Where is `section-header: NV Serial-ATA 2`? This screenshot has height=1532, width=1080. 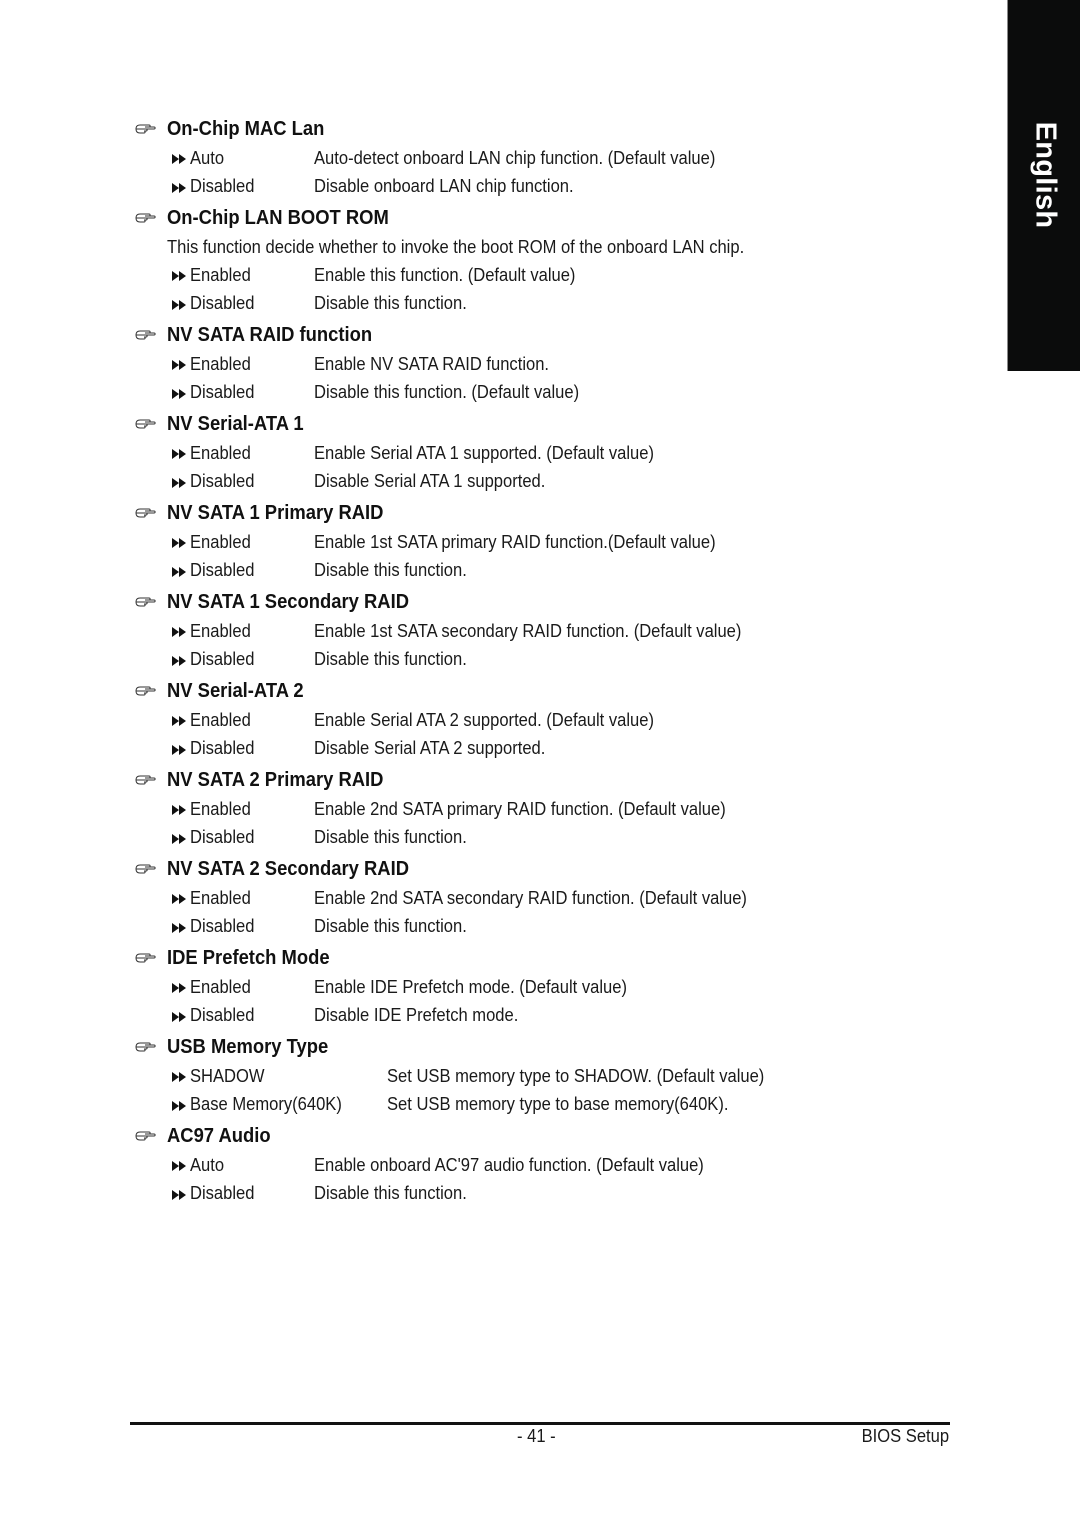
section-header: NV Serial-ATA 2 is located at coordinates (564, 691).